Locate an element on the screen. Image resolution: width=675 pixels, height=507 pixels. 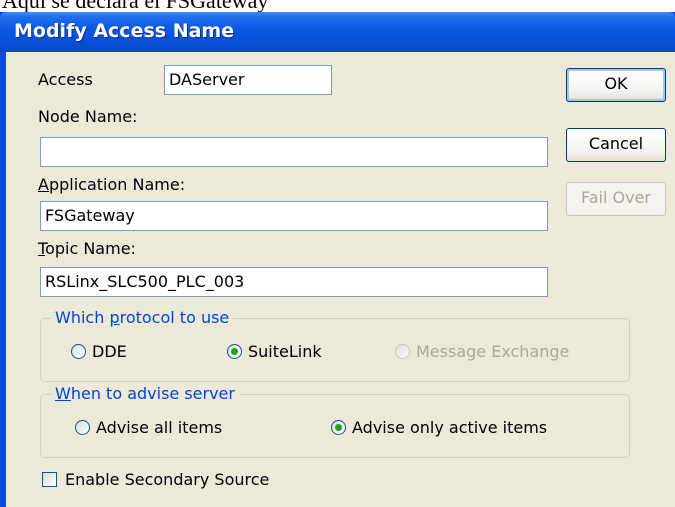
radio-message-exchange-label: Message Exchange is located at coordinates (493, 351).